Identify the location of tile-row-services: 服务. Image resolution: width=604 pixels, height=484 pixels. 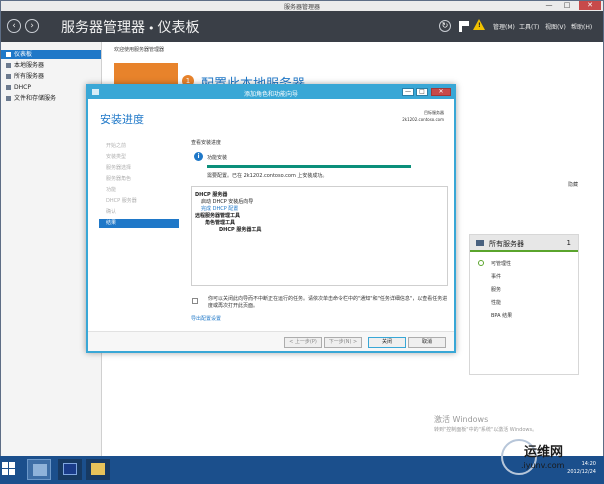
(496, 289).